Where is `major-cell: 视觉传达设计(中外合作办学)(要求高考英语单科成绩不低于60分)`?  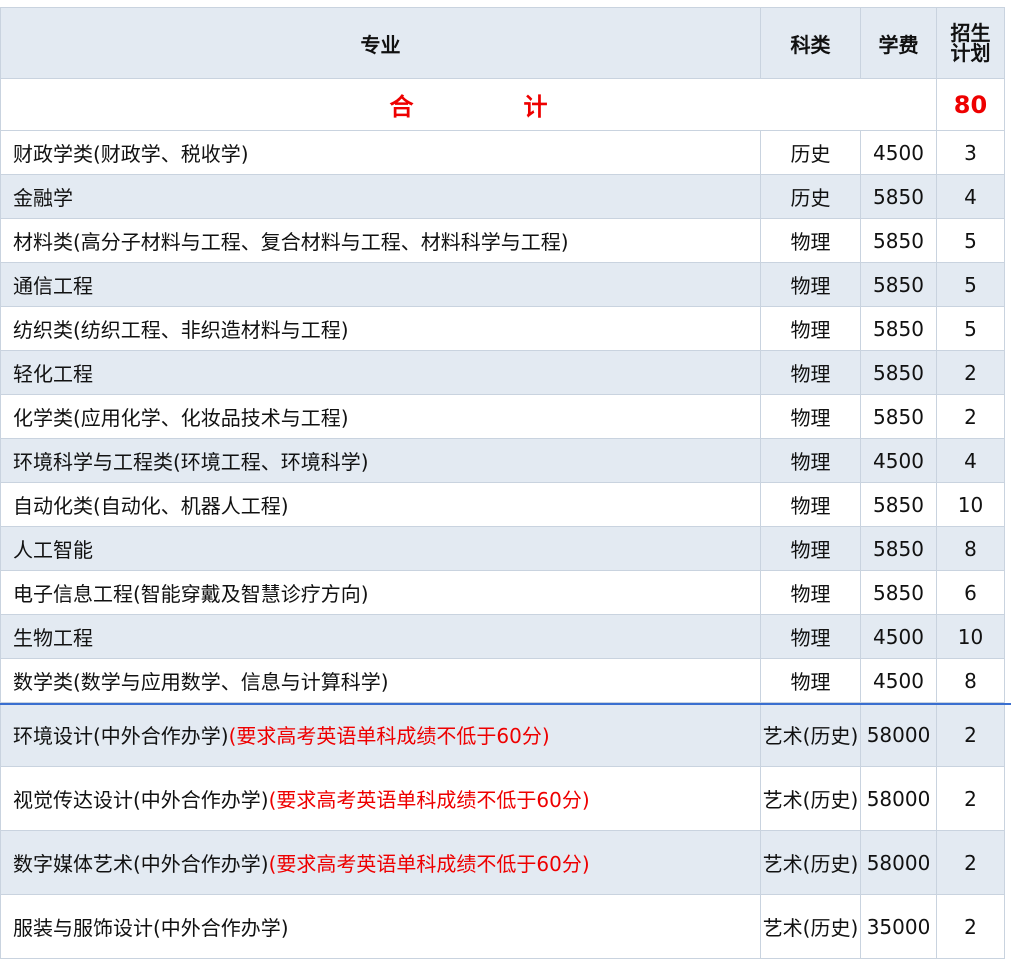
major-cell: 视觉传达设计(中外合作办学)(要求高考英语单科成绩不低于60分) is located at coordinates (380, 798).